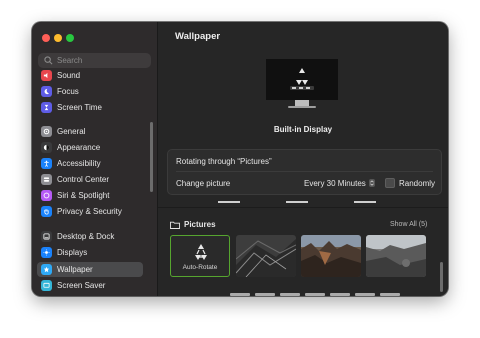 This screenshot has width=480, height=338. I want to click on abstract-lines-image, so click(266, 256).